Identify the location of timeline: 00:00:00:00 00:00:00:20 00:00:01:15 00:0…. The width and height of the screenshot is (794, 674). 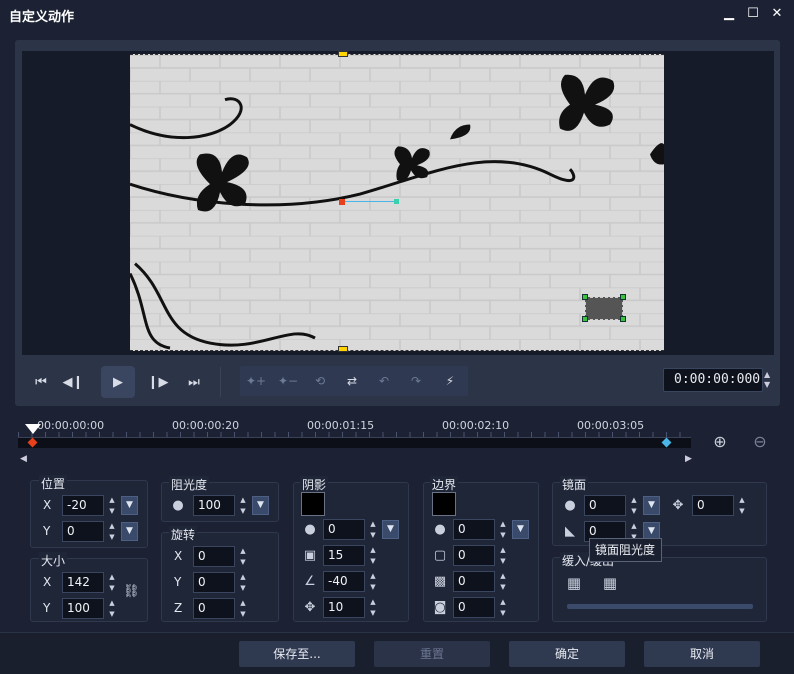
(397, 442).